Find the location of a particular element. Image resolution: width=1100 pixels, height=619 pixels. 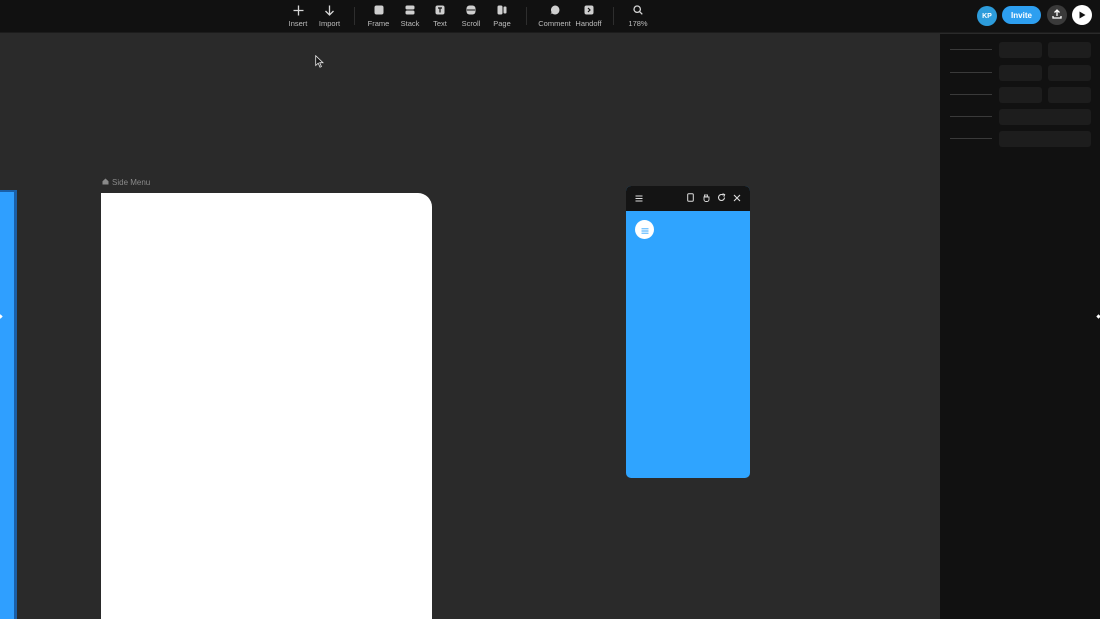

publish-button is located at coordinates (1057, 15).